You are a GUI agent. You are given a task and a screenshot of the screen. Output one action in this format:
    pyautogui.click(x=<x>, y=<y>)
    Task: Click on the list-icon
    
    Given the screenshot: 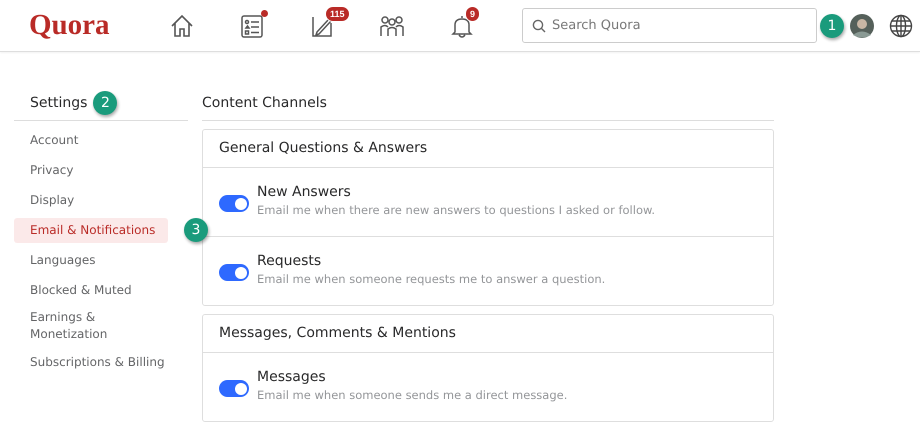 What is the action you would take?
    pyautogui.click(x=252, y=25)
    